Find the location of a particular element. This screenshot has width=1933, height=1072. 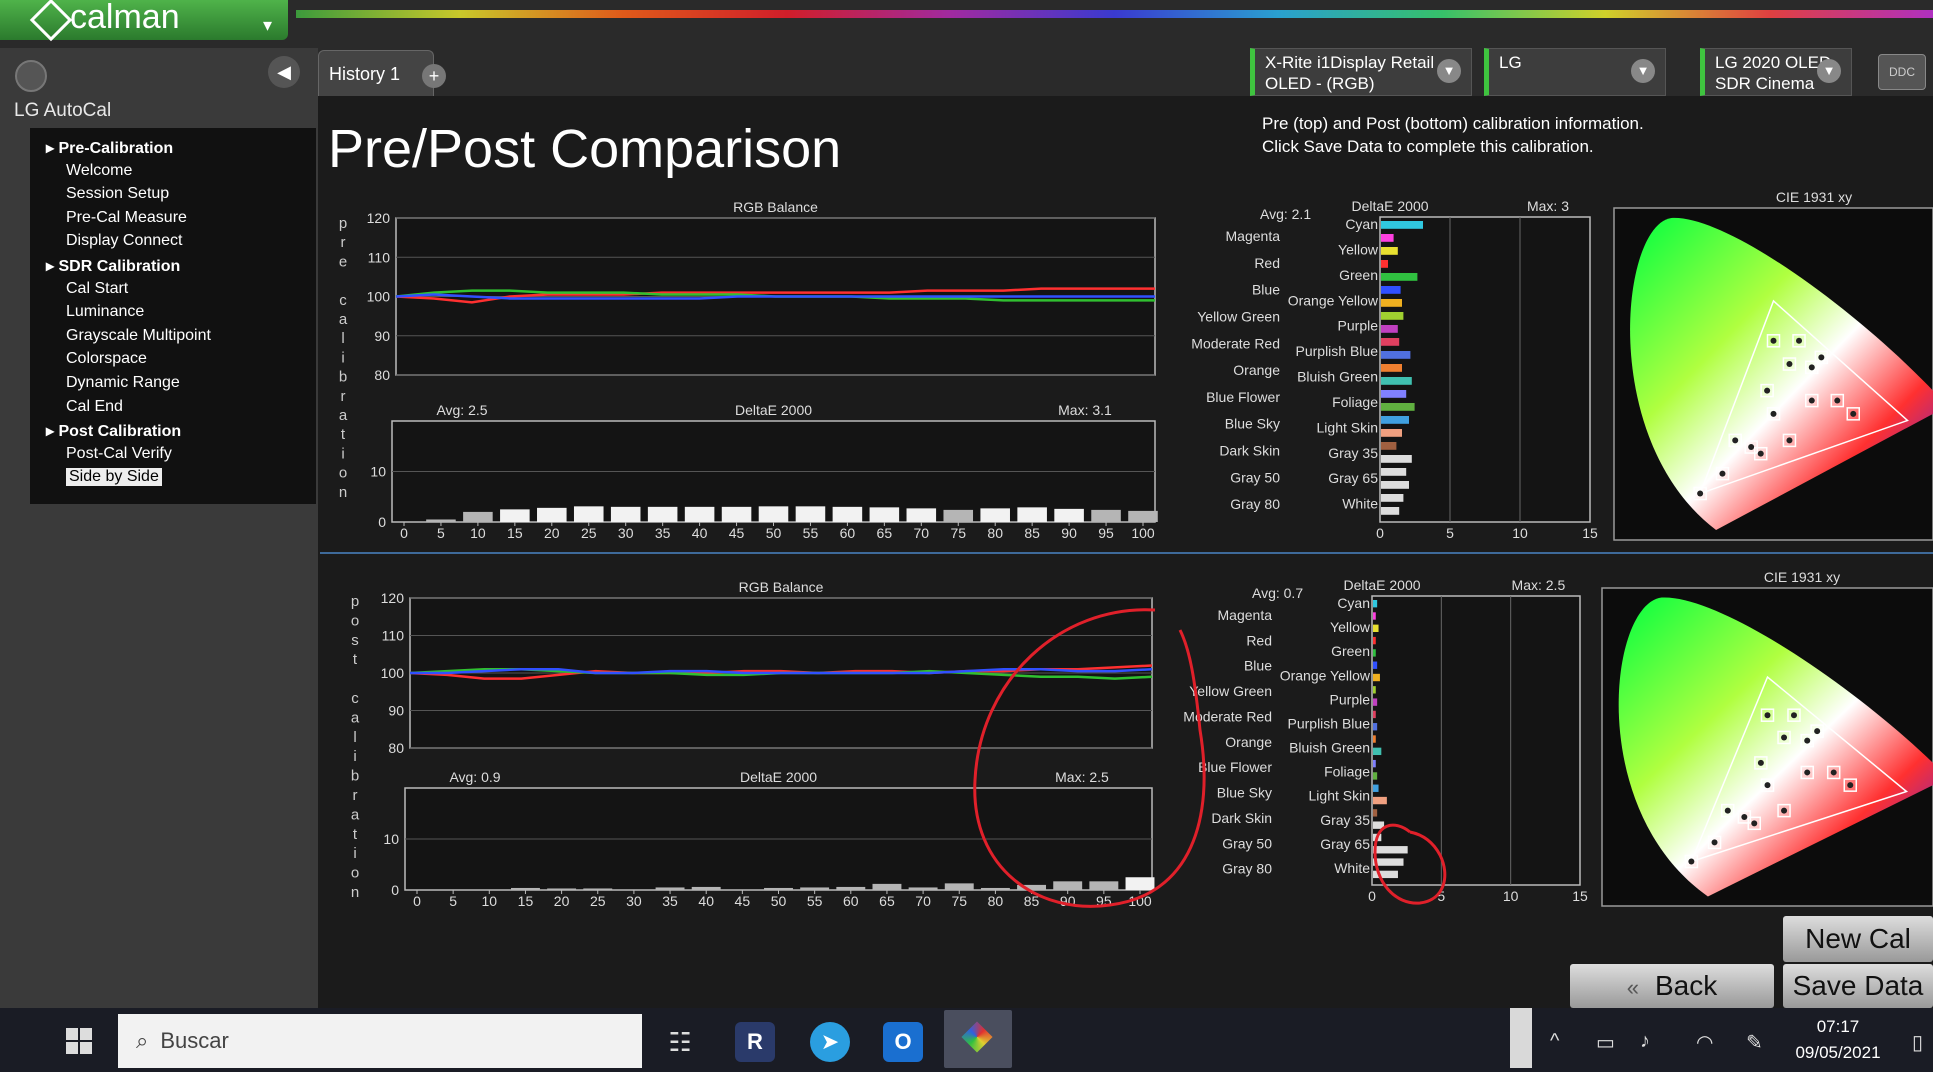

grayscale-de-x-tick: 15 is located at coordinates (515, 533).